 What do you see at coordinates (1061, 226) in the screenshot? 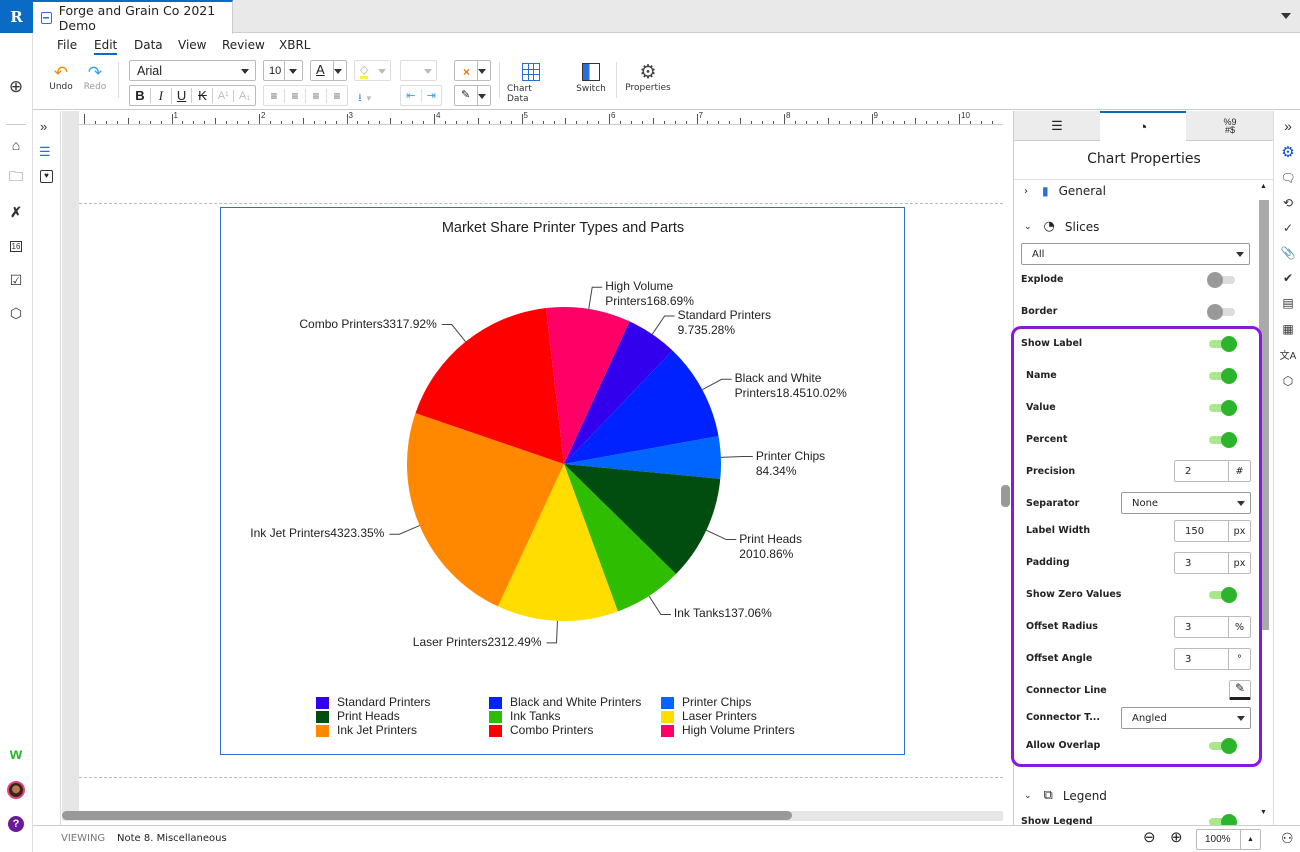
I see `section-slices: ⌄ ◔ Slices` at bounding box center [1061, 226].